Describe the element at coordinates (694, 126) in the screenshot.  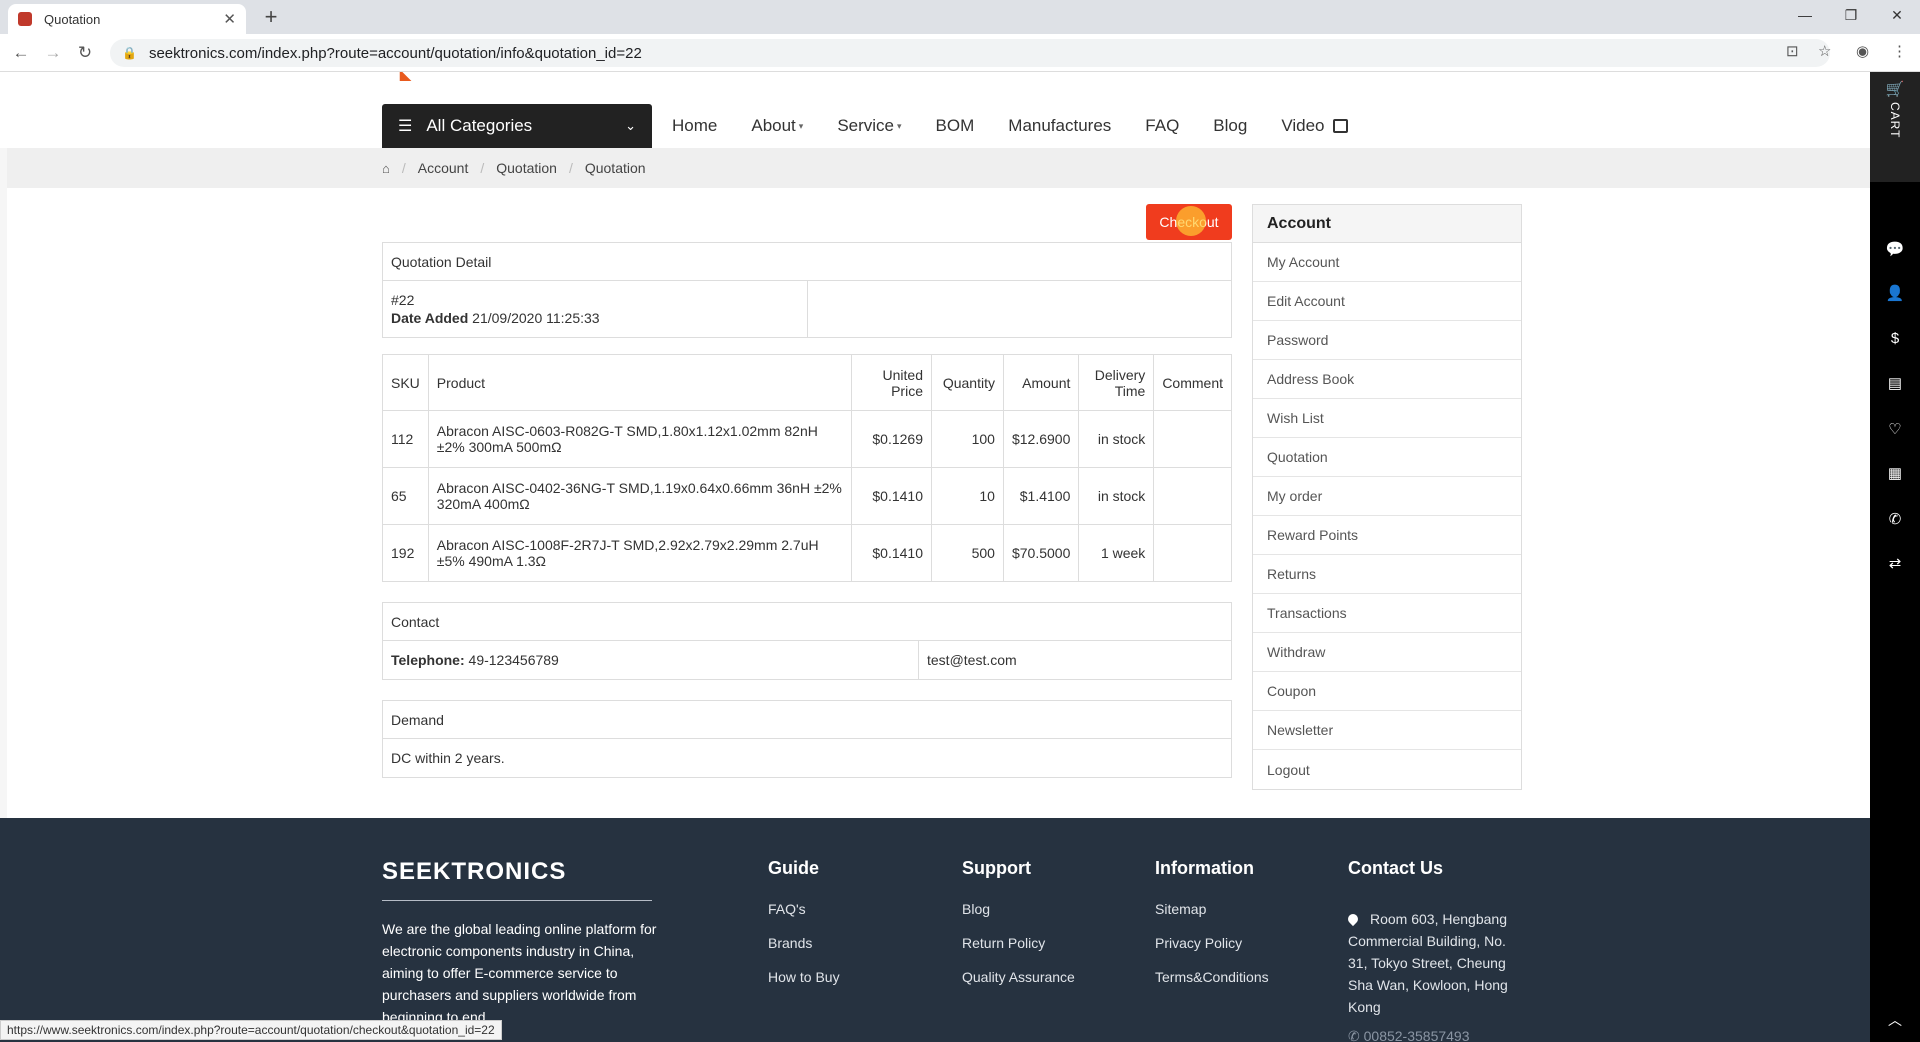
I see `nav-home: Home` at that location.